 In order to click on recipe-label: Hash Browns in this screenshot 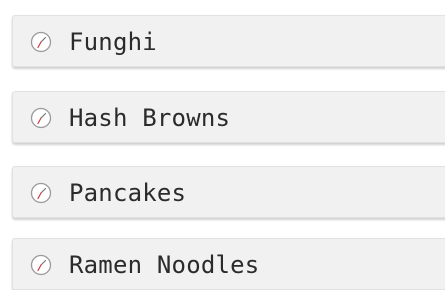, I will do `click(150, 118)`.